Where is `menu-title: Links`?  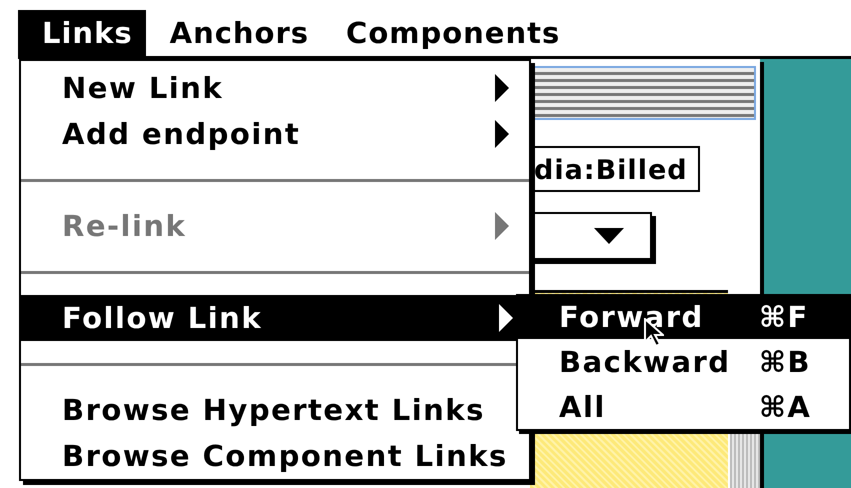
menu-title: Links is located at coordinates (82, 33).